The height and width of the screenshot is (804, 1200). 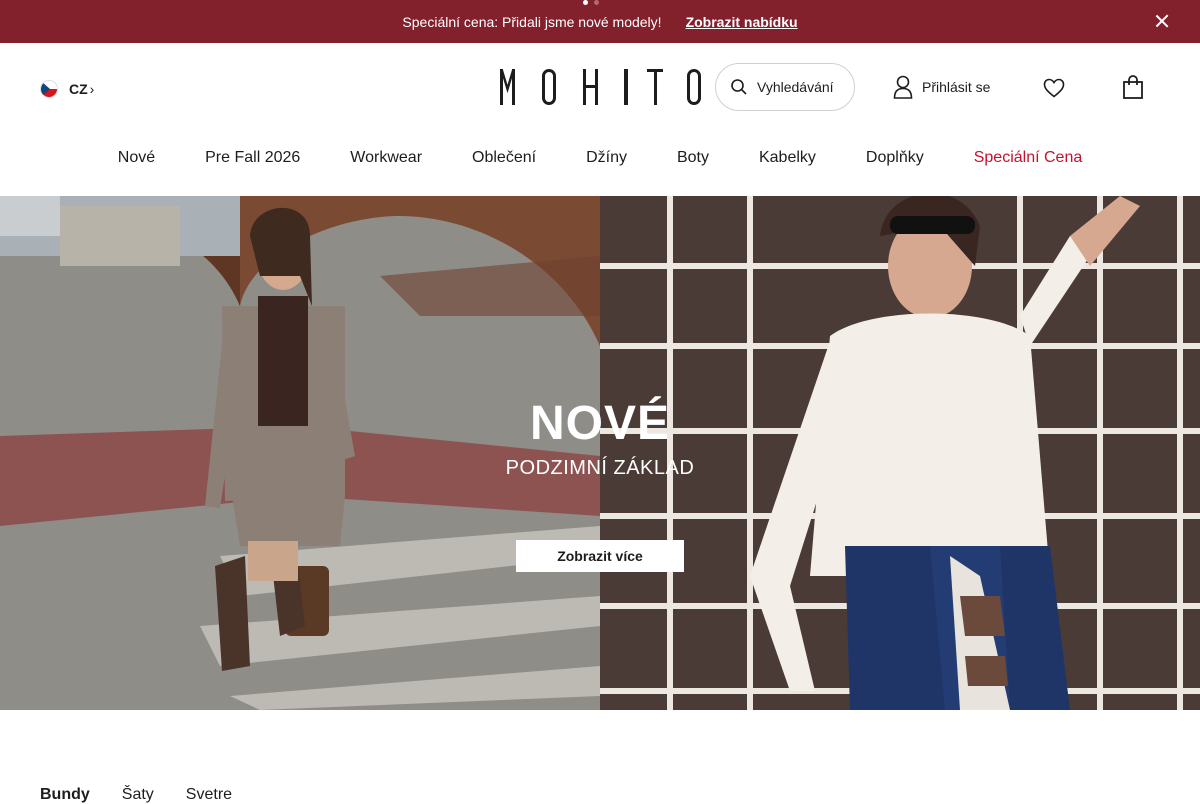 I want to click on login-label: Přihlásit se, so click(x=956, y=87).